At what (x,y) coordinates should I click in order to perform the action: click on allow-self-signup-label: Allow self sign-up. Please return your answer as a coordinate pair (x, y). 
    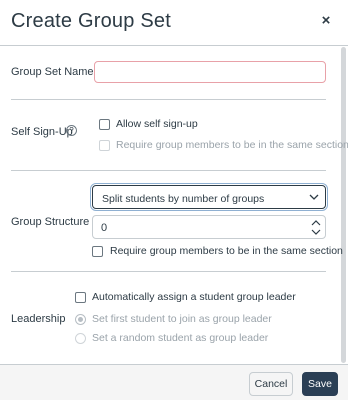
    Looking at the image, I should click on (157, 124).